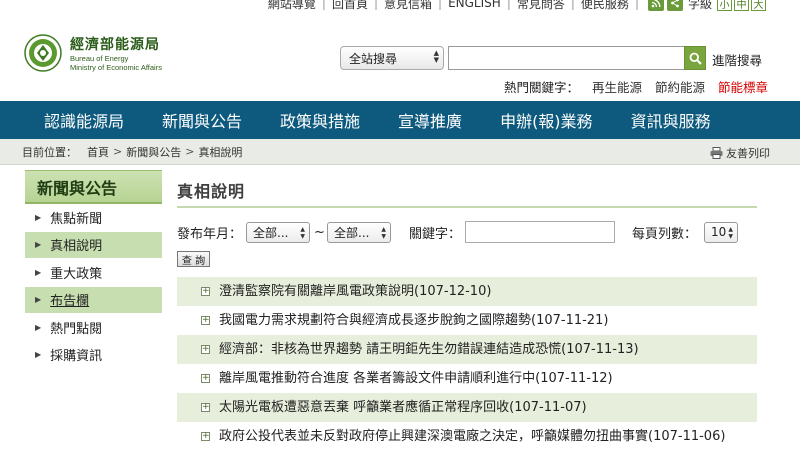 The image size is (800, 455). What do you see at coordinates (716, 153) in the screenshot?
I see `printer-icon` at bounding box center [716, 153].